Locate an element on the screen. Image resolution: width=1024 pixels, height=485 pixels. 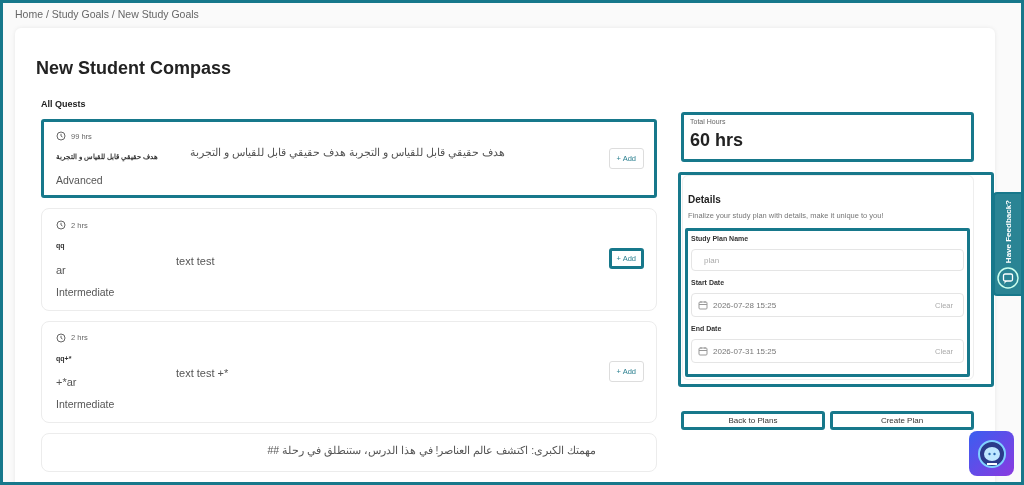
feedback-tab: Have Feedback? is located at coordinates (1007, 244).